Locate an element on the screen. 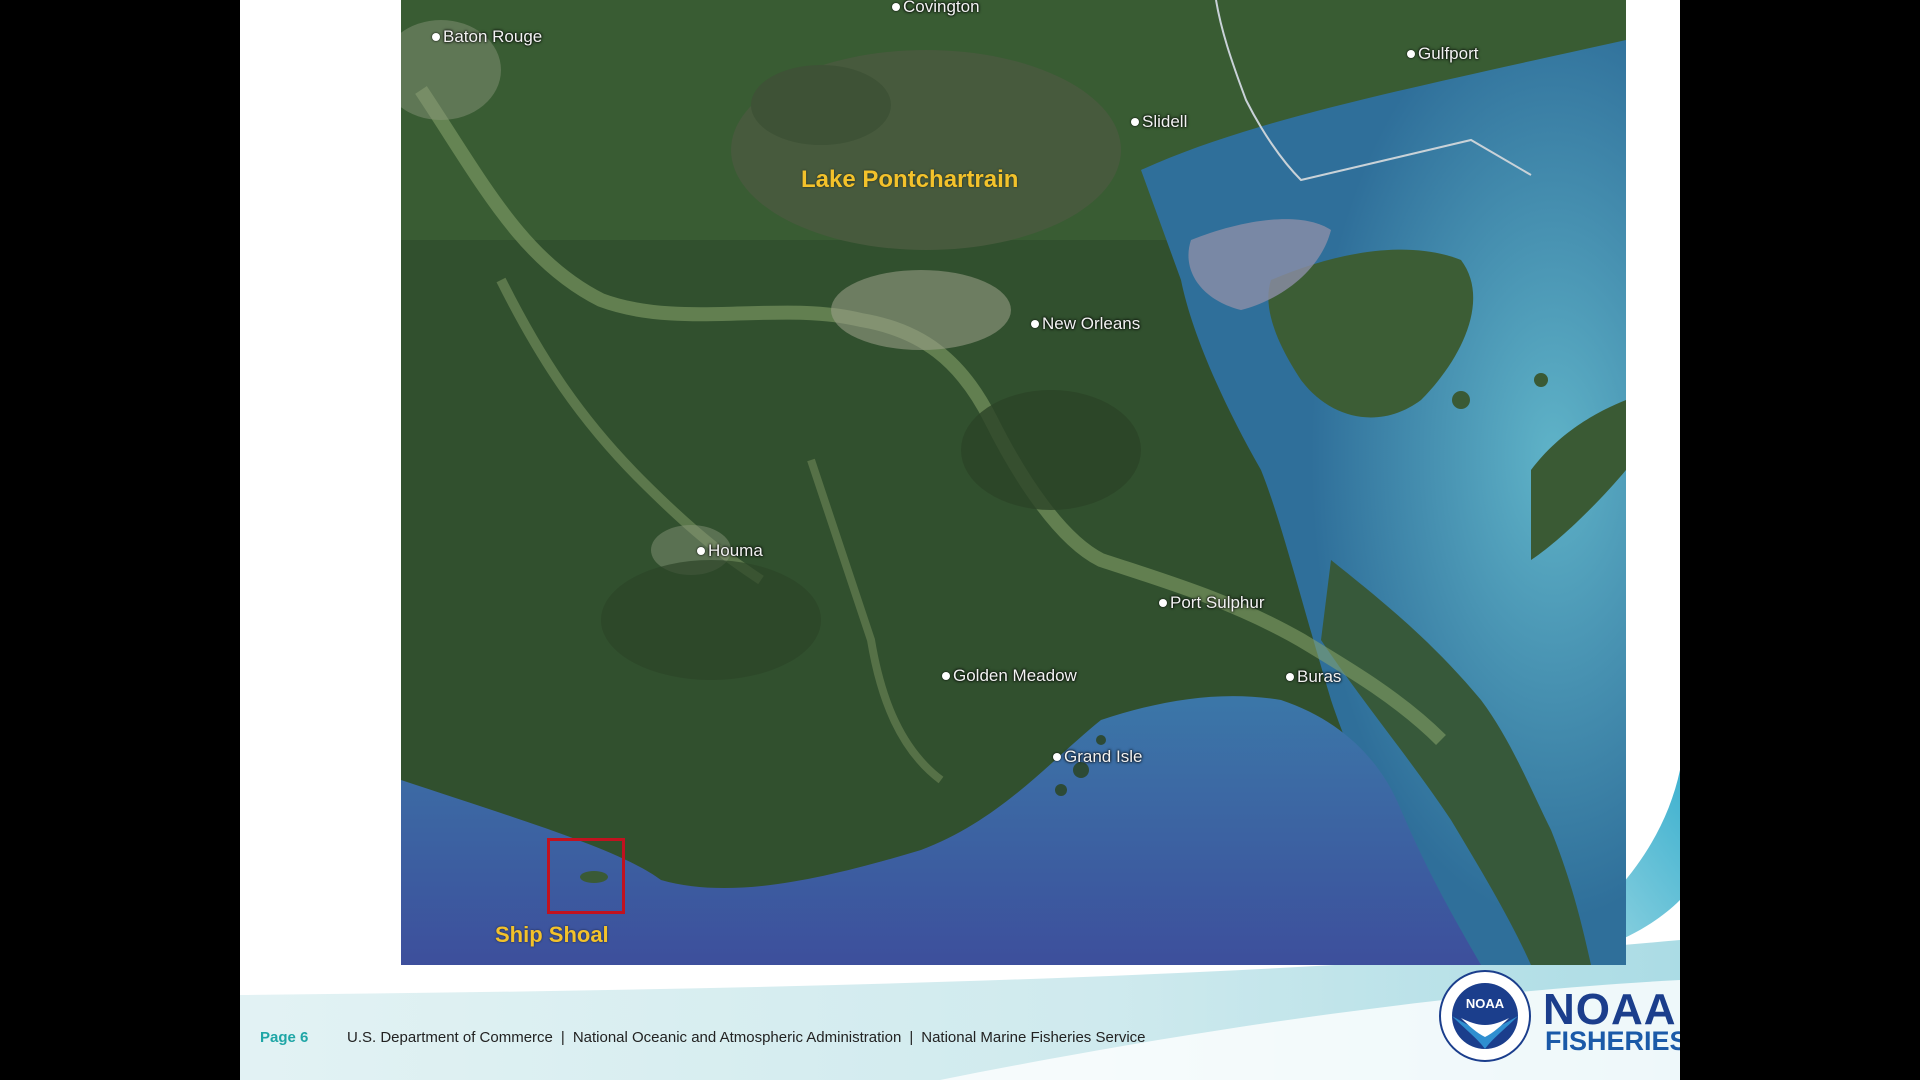  fisheries-wordmark: FISHERIES is located at coordinates (1612, 1041).